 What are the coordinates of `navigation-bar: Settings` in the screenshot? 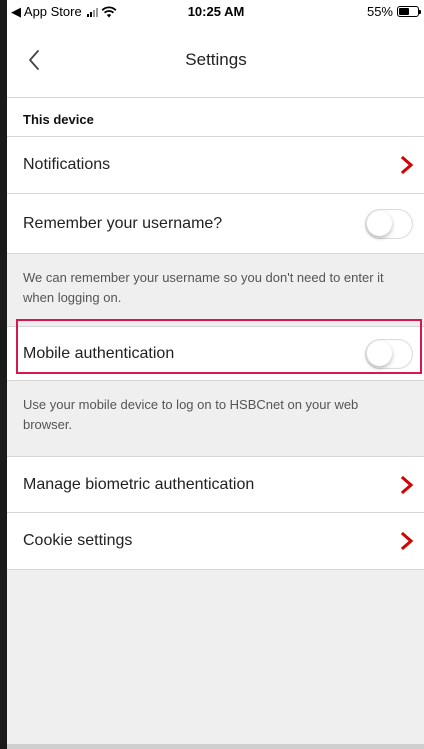 It's located at (215, 61).